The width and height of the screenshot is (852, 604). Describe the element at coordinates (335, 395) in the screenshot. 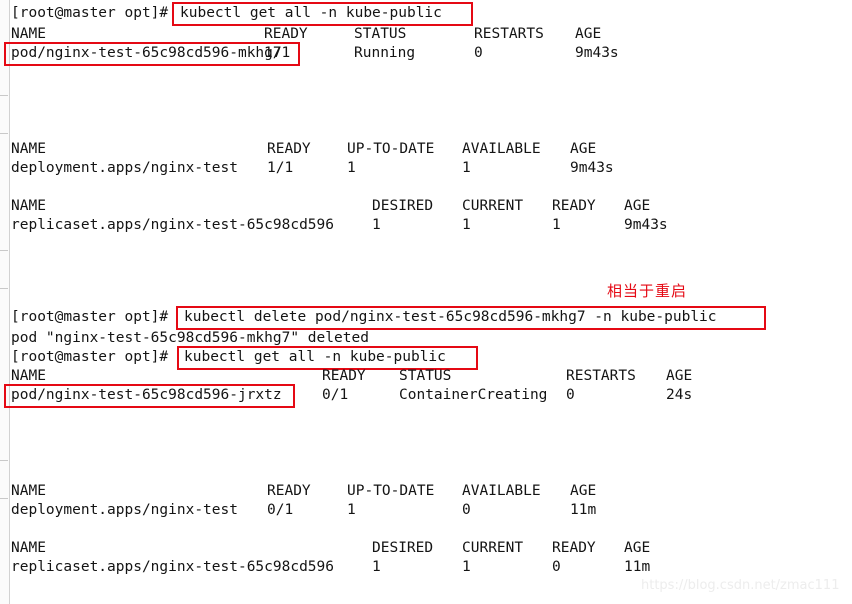

I see `pod-table-2-row-ready: 0/1` at that location.